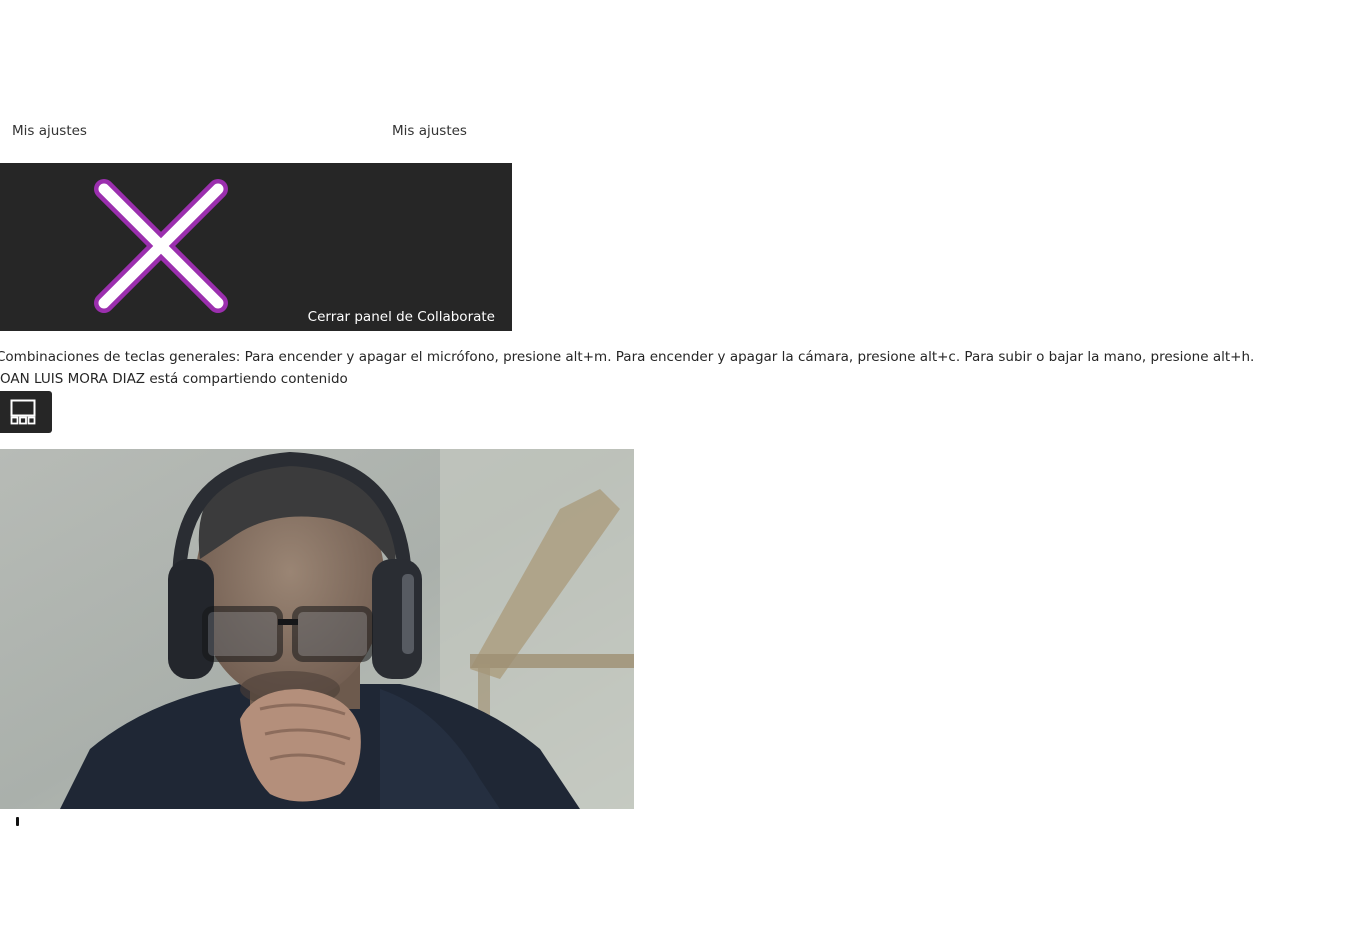 This screenshot has height=935, width=1359. I want to click on my-settings-label-left: Mis ajustes, so click(49, 131).